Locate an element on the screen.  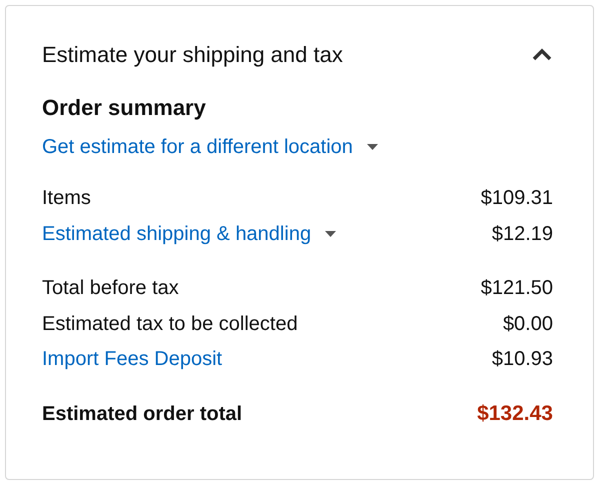
section-title: Order summary is located at coordinates (124, 108).